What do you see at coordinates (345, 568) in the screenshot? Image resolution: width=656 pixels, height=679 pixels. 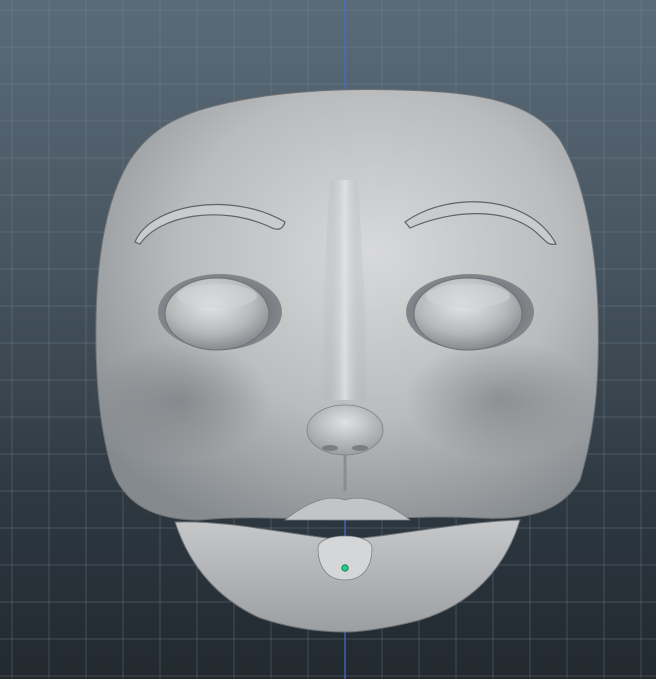 I see `selected-vertex` at bounding box center [345, 568].